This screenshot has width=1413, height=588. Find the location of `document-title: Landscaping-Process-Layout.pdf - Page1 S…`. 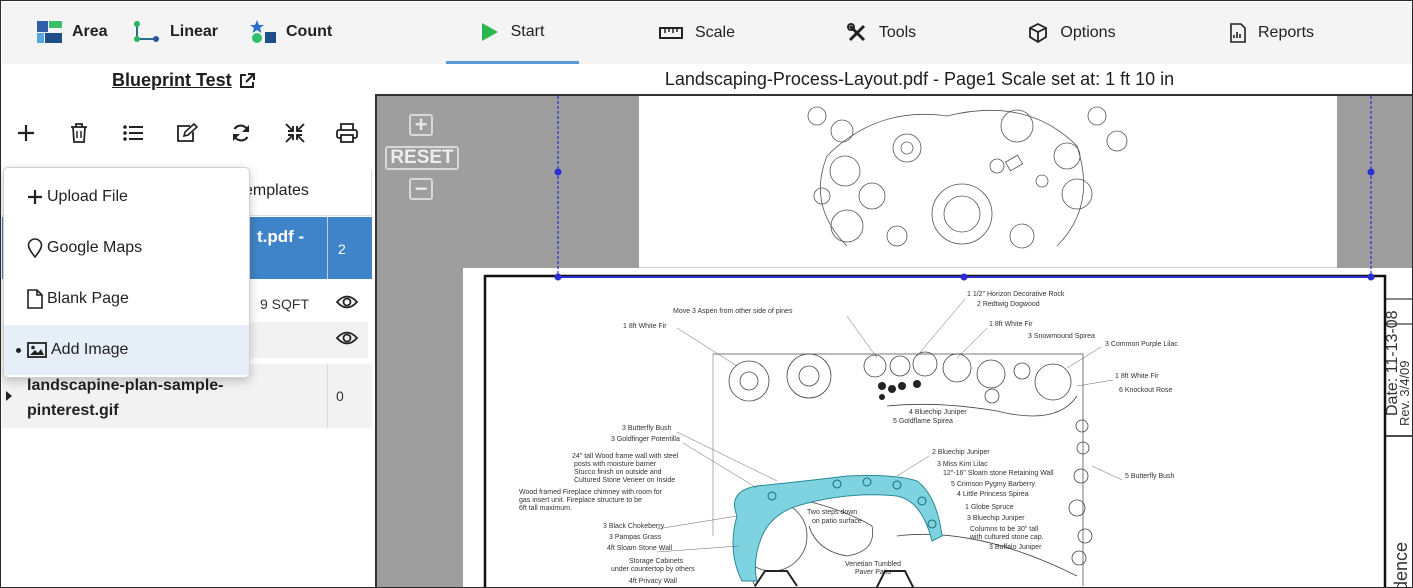

document-title: Landscaping-Process-Layout.pdf - Page1 S… is located at coordinates (919, 79).